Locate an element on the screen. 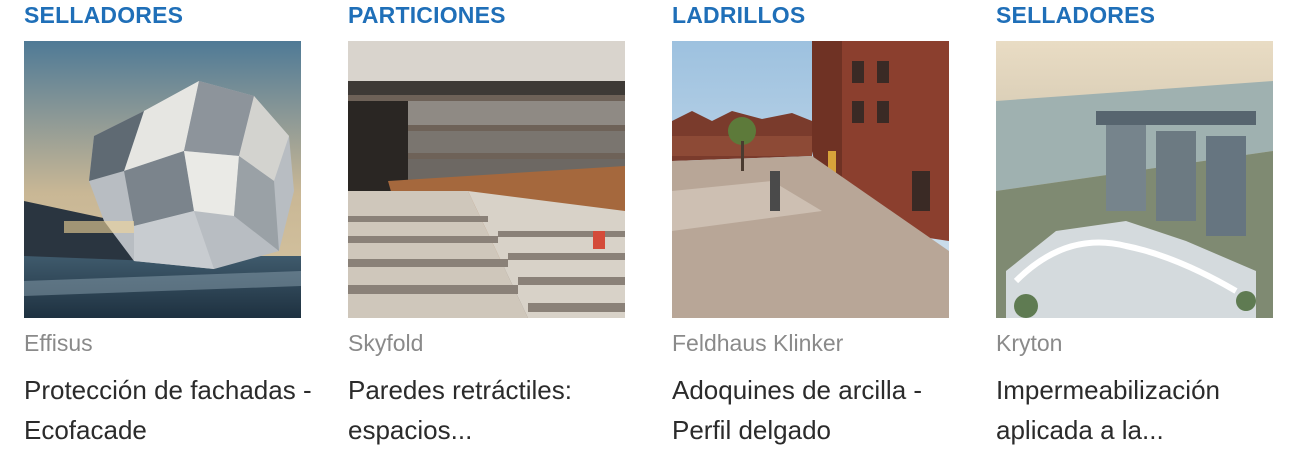 Image resolution: width=1295 pixels, height=460 pixels. brand-name: Effisus is located at coordinates (58, 343).